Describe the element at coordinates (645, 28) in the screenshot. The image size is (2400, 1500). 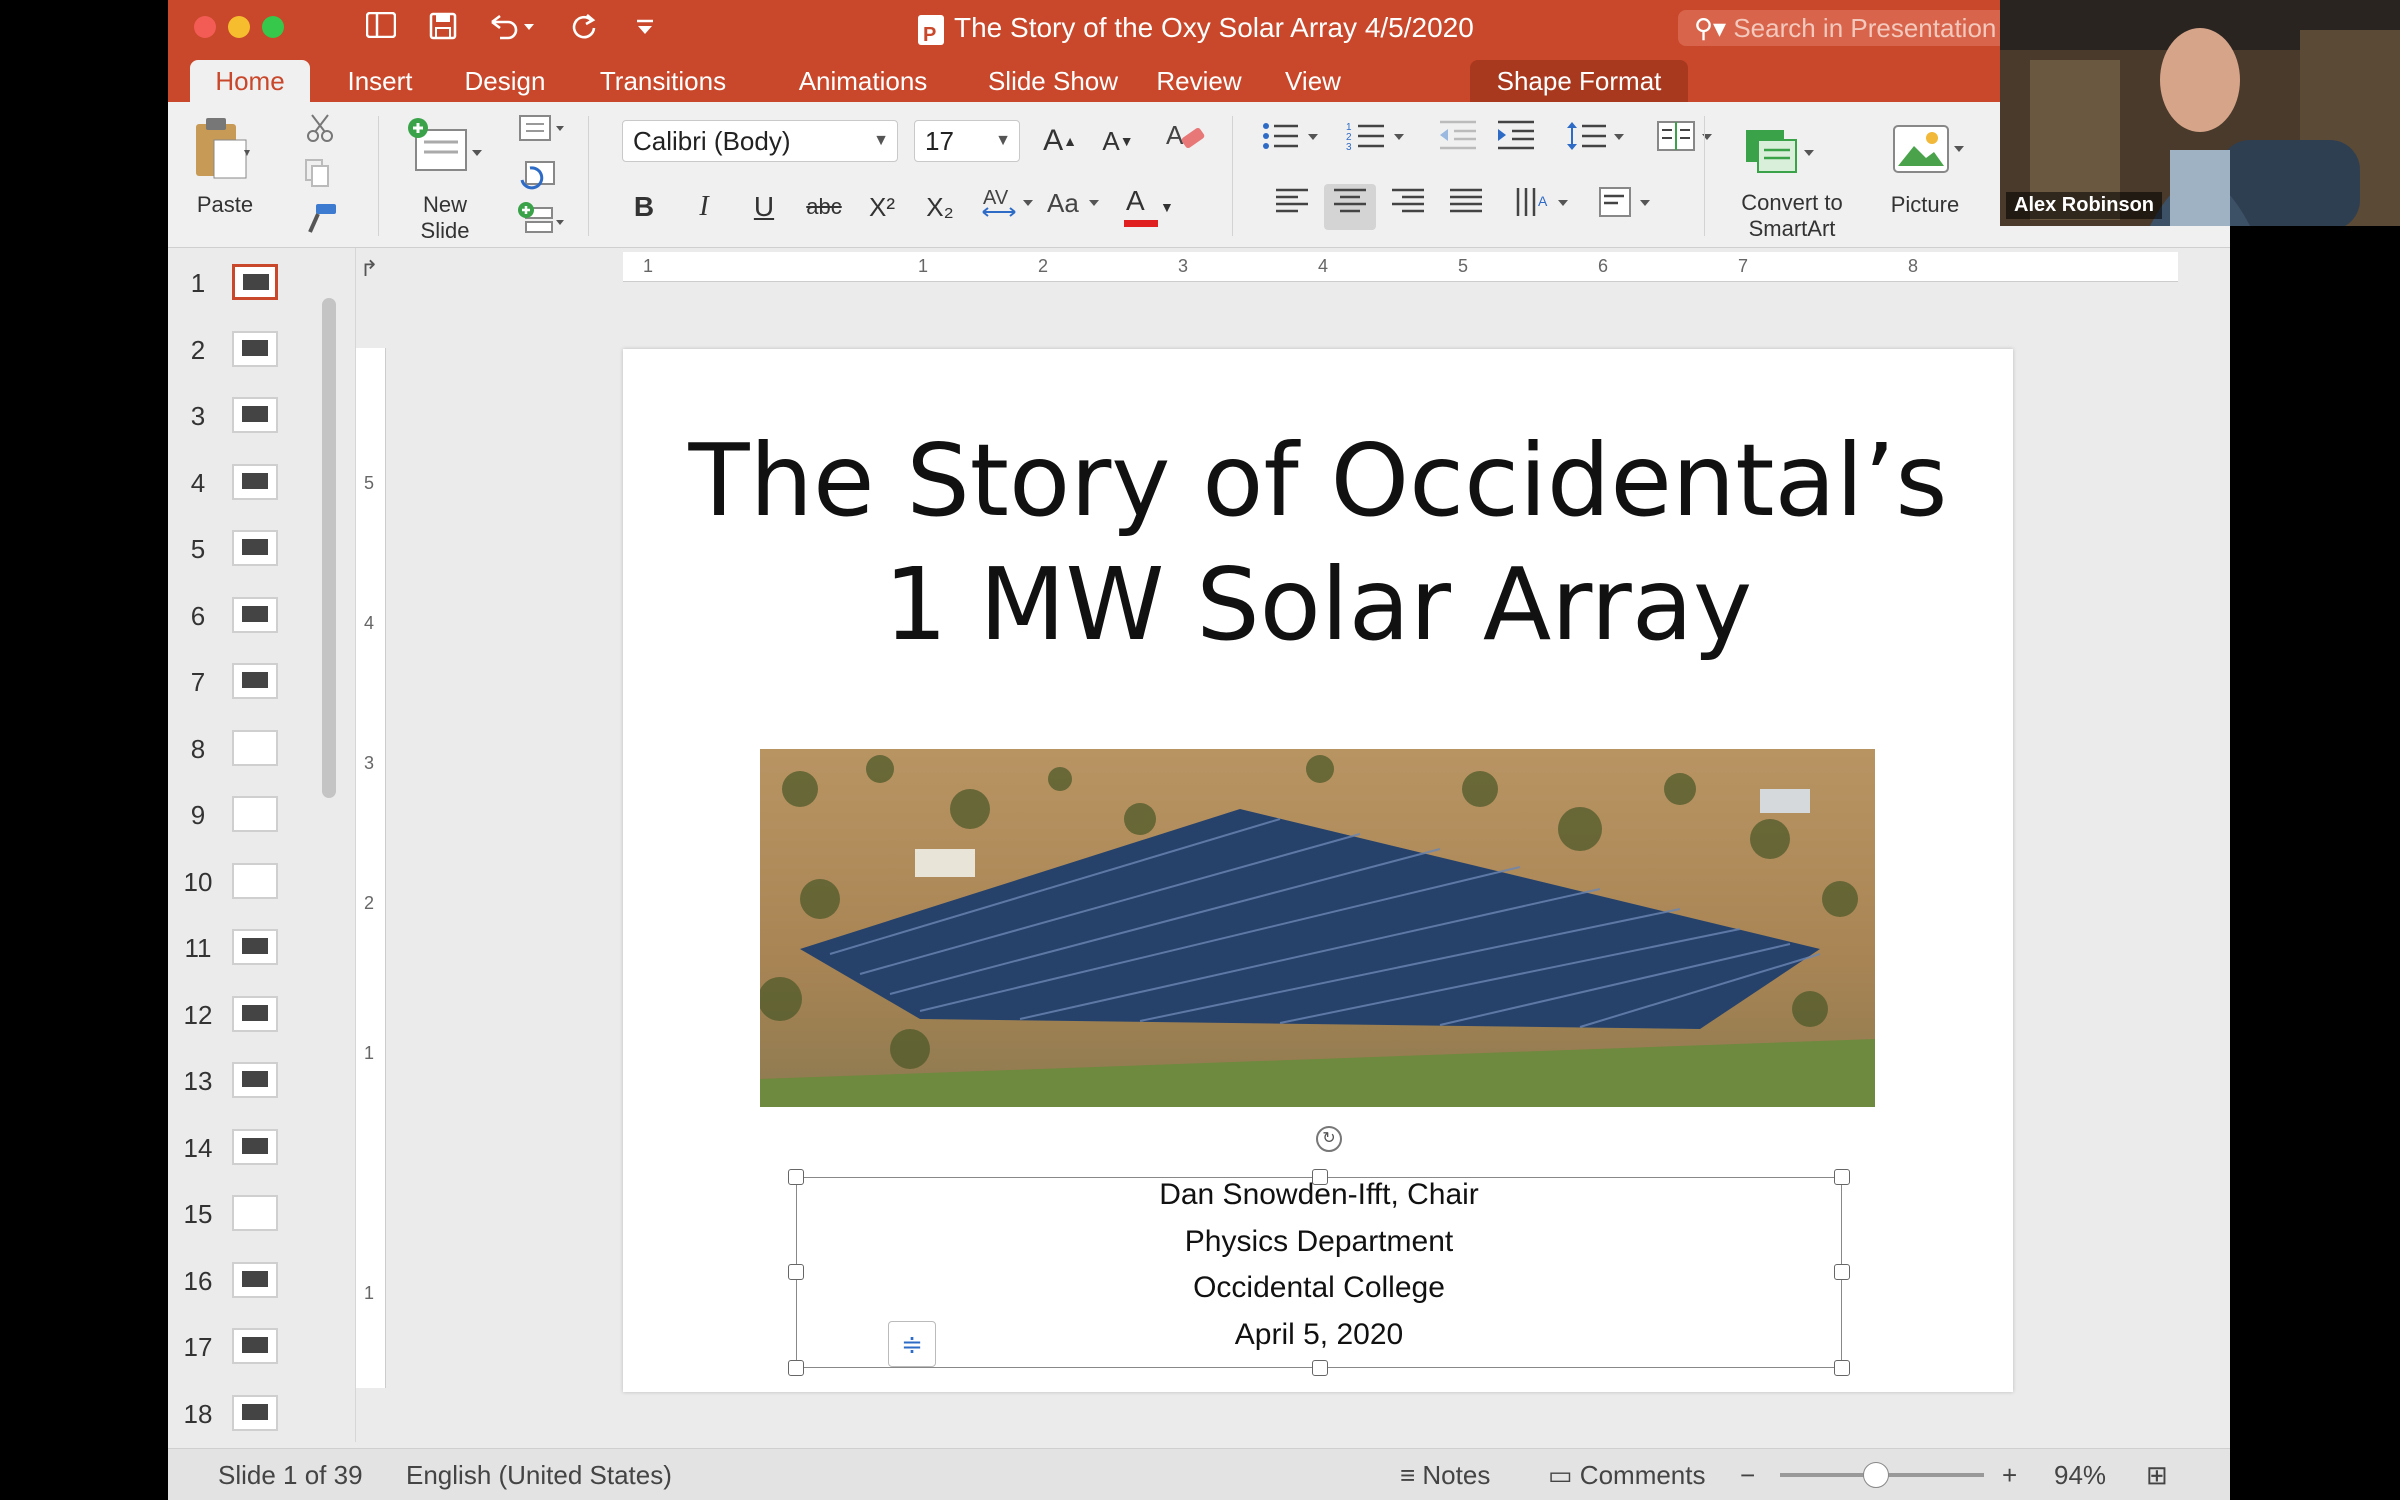
I see `customize-toolbar-icon` at that location.